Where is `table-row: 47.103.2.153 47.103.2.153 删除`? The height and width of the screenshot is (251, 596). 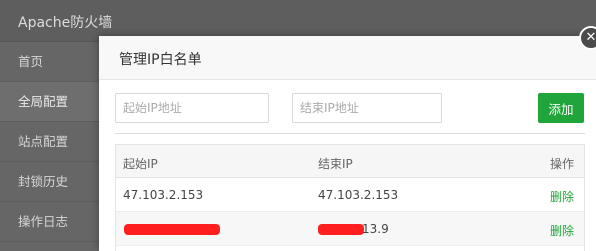
table-row: 47.103.2.153 47.103.2.153 删除 is located at coordinates (350, 195).